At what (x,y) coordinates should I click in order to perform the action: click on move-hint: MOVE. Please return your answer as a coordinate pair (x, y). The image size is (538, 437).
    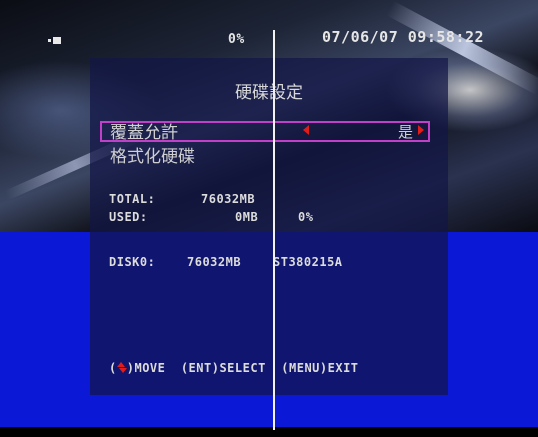
    Looking at the image, I should click on (150, 368).